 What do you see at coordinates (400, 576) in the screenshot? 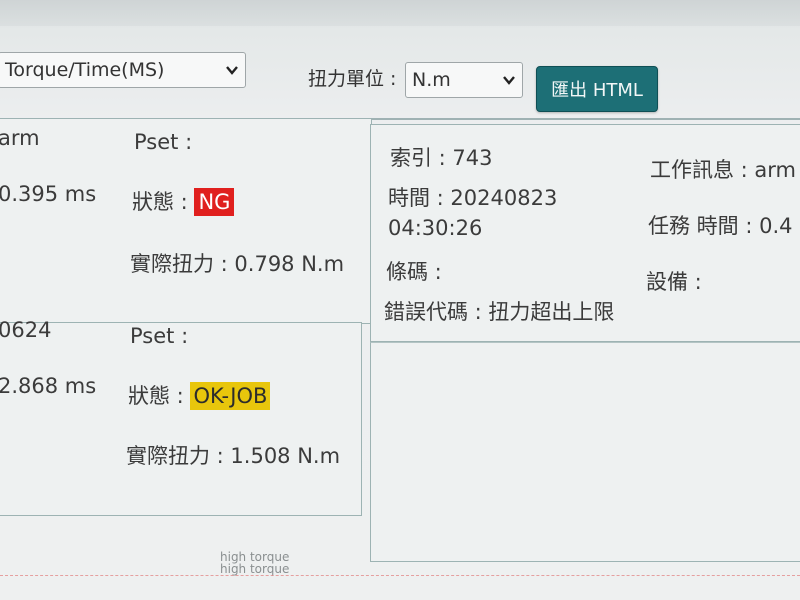
I see `limit-line` at bounding box center [400, 576].